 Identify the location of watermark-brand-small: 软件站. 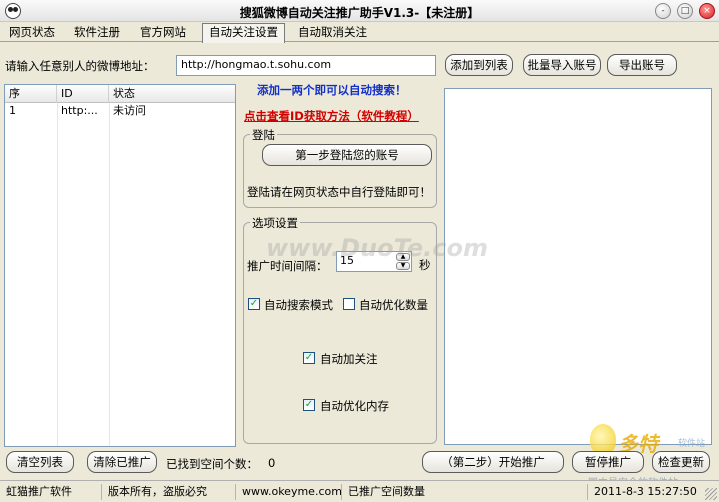
(692, 444).